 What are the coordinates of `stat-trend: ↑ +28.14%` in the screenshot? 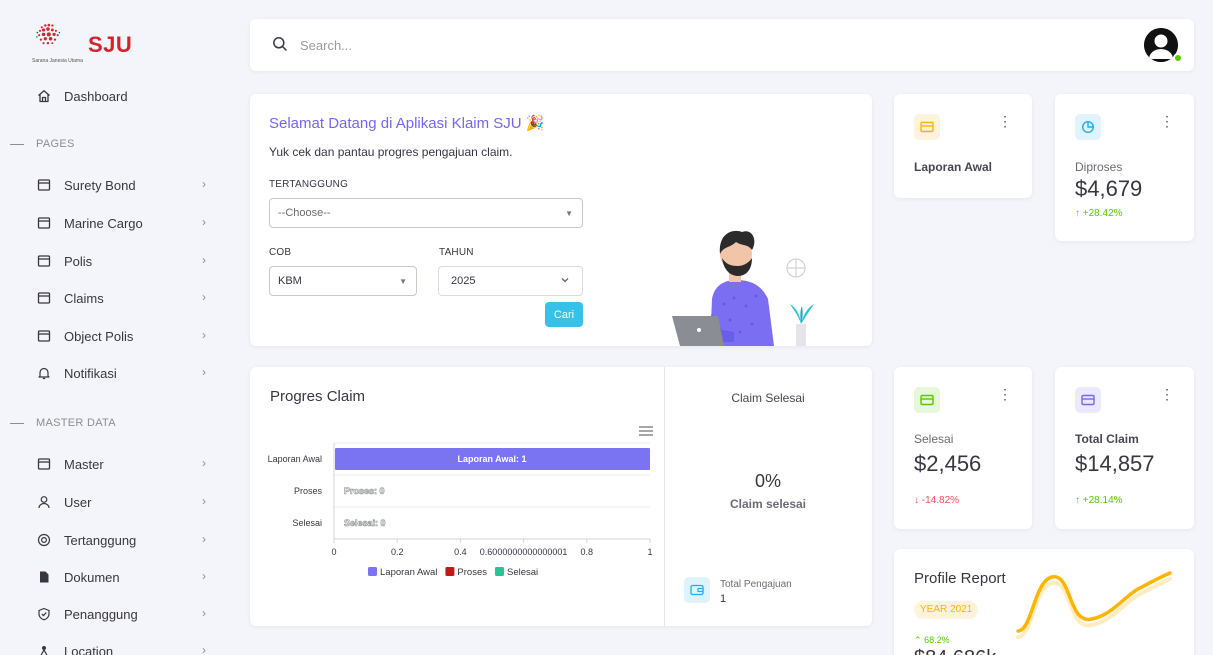 It's located at (1099, 500).